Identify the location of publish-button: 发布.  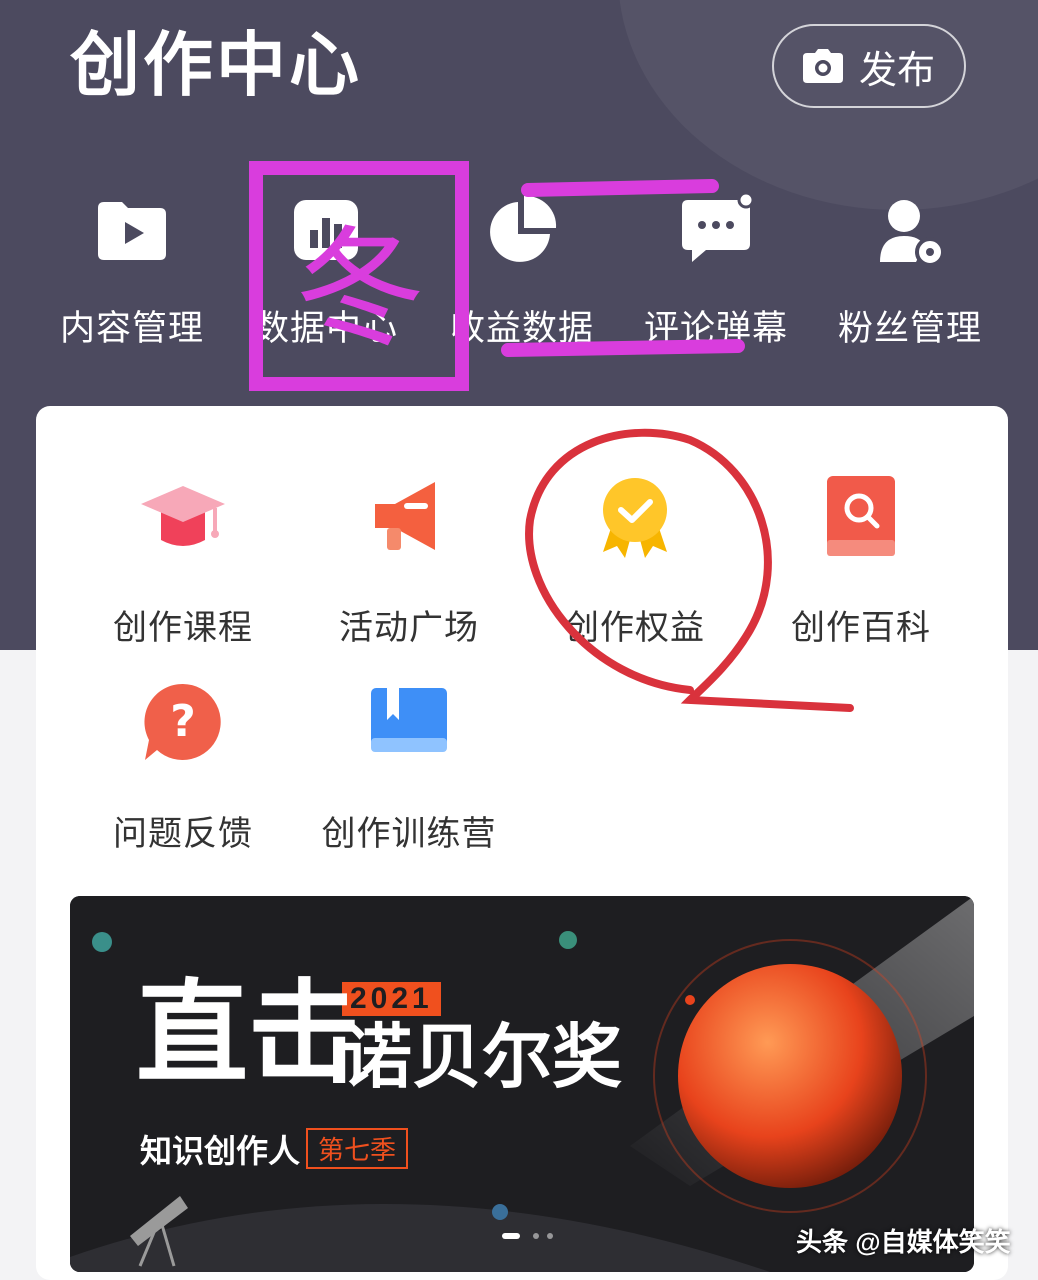
(869, 66).